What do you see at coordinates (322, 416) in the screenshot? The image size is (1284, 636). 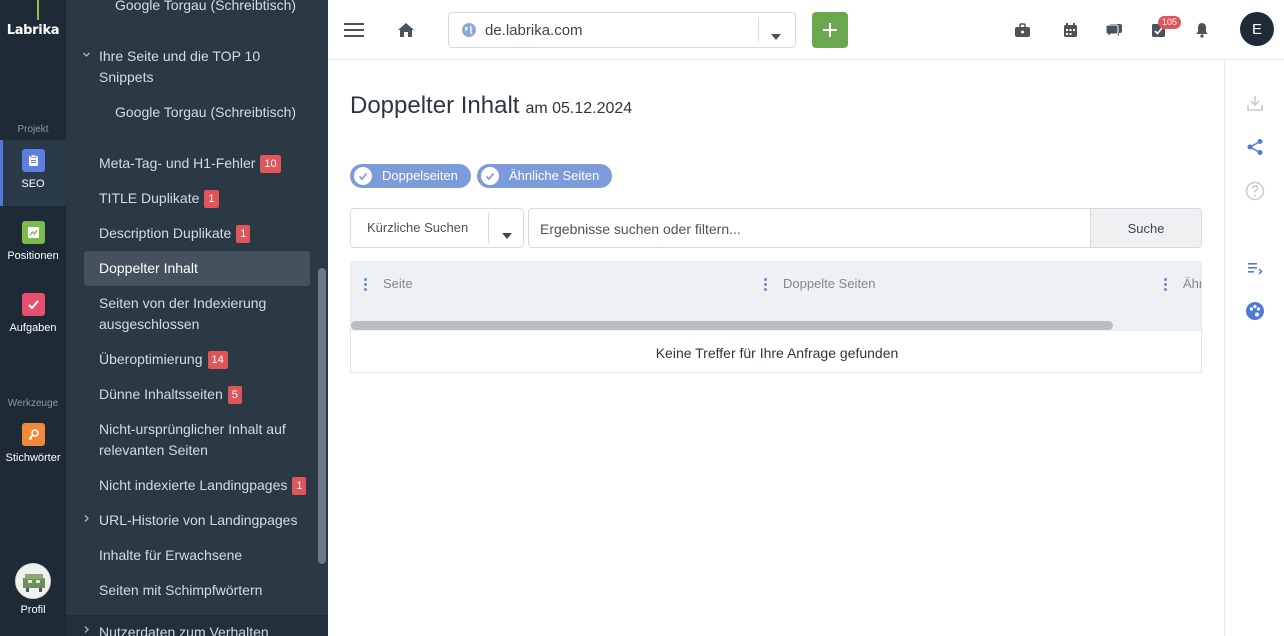 I see `subnav-scrollbar` at bounding box center [322, 416].